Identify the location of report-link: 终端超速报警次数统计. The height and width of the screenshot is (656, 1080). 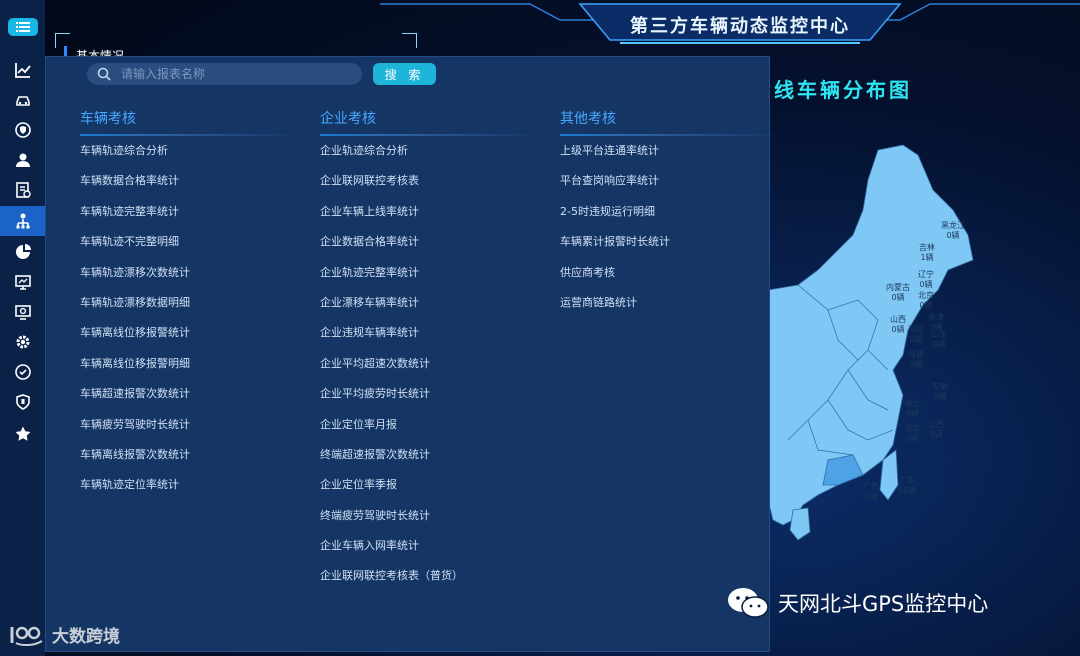
(430, 463).